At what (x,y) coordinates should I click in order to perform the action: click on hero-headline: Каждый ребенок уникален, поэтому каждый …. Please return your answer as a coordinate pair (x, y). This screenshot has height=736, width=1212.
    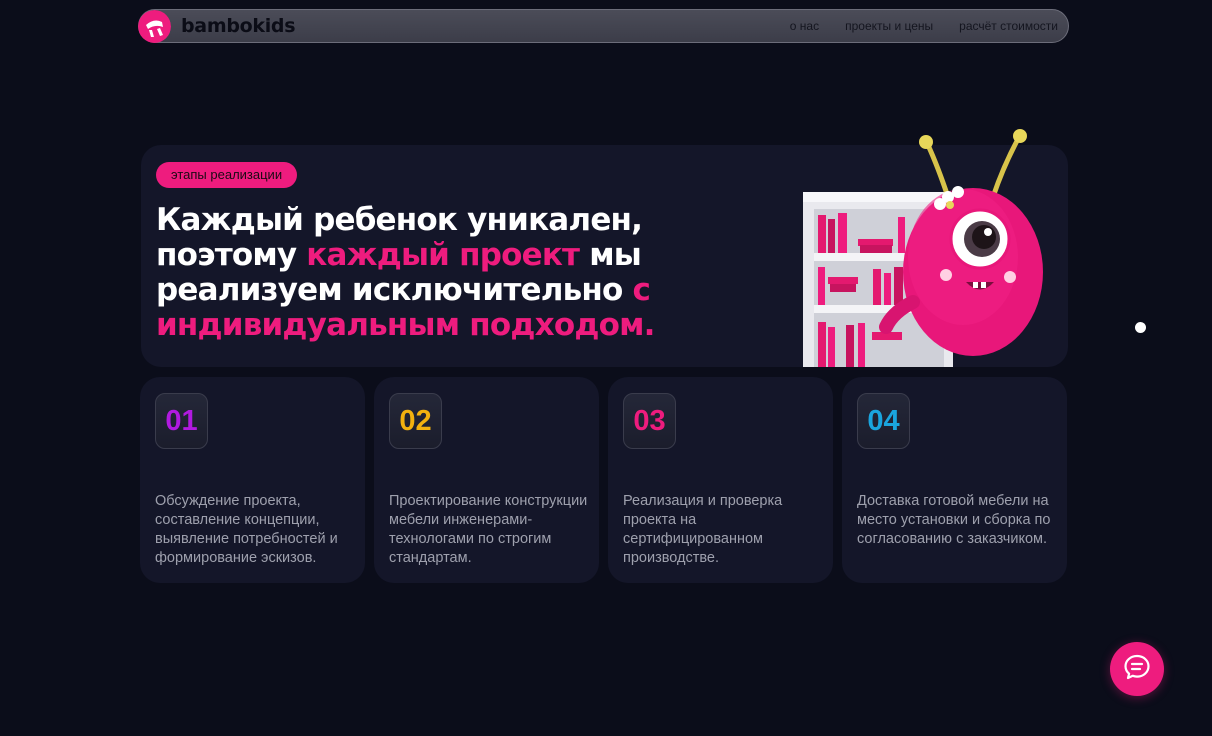
    Looking at the image, I should click on (416, 273).